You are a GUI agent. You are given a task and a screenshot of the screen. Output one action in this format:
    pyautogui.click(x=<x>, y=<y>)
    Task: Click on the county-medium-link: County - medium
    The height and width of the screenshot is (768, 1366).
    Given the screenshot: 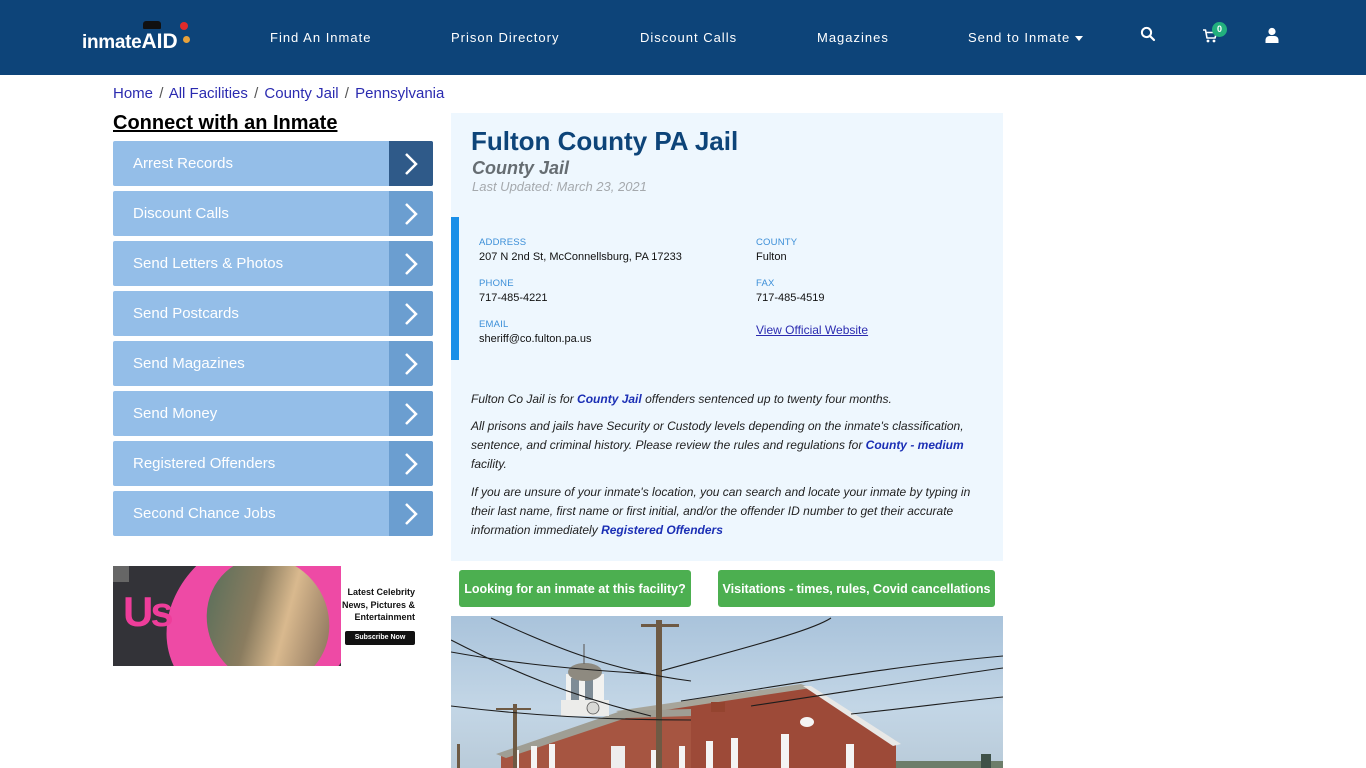 What is the action you would take?
    pyautogui.click(x=915, y=445)
    